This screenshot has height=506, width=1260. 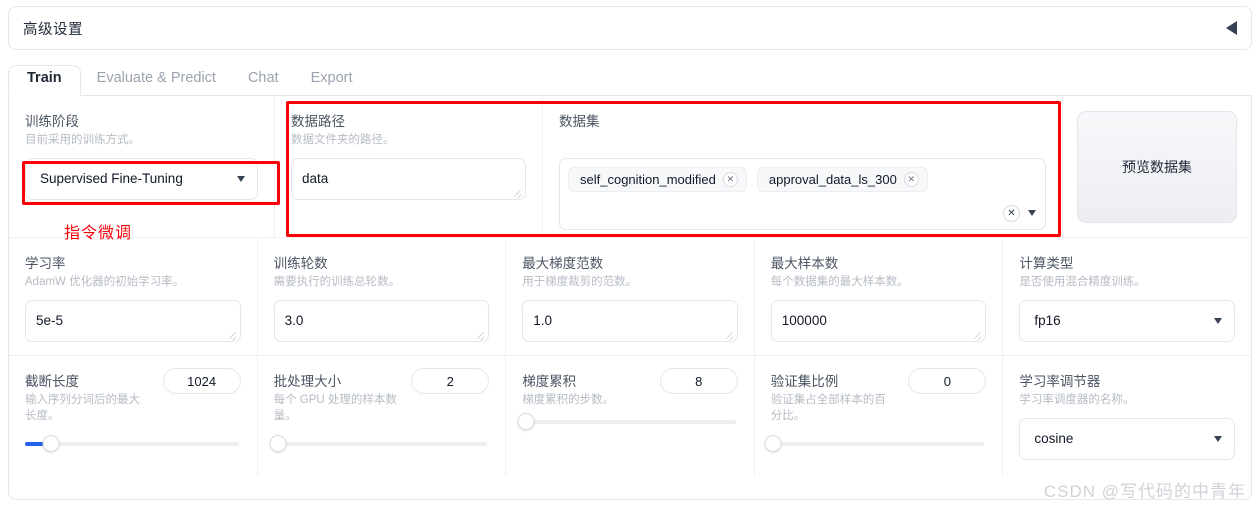 I want to click on field-max-samples: 最大样本数 每个数据集的最大样本数。 100000, so click(x=879, y=296).